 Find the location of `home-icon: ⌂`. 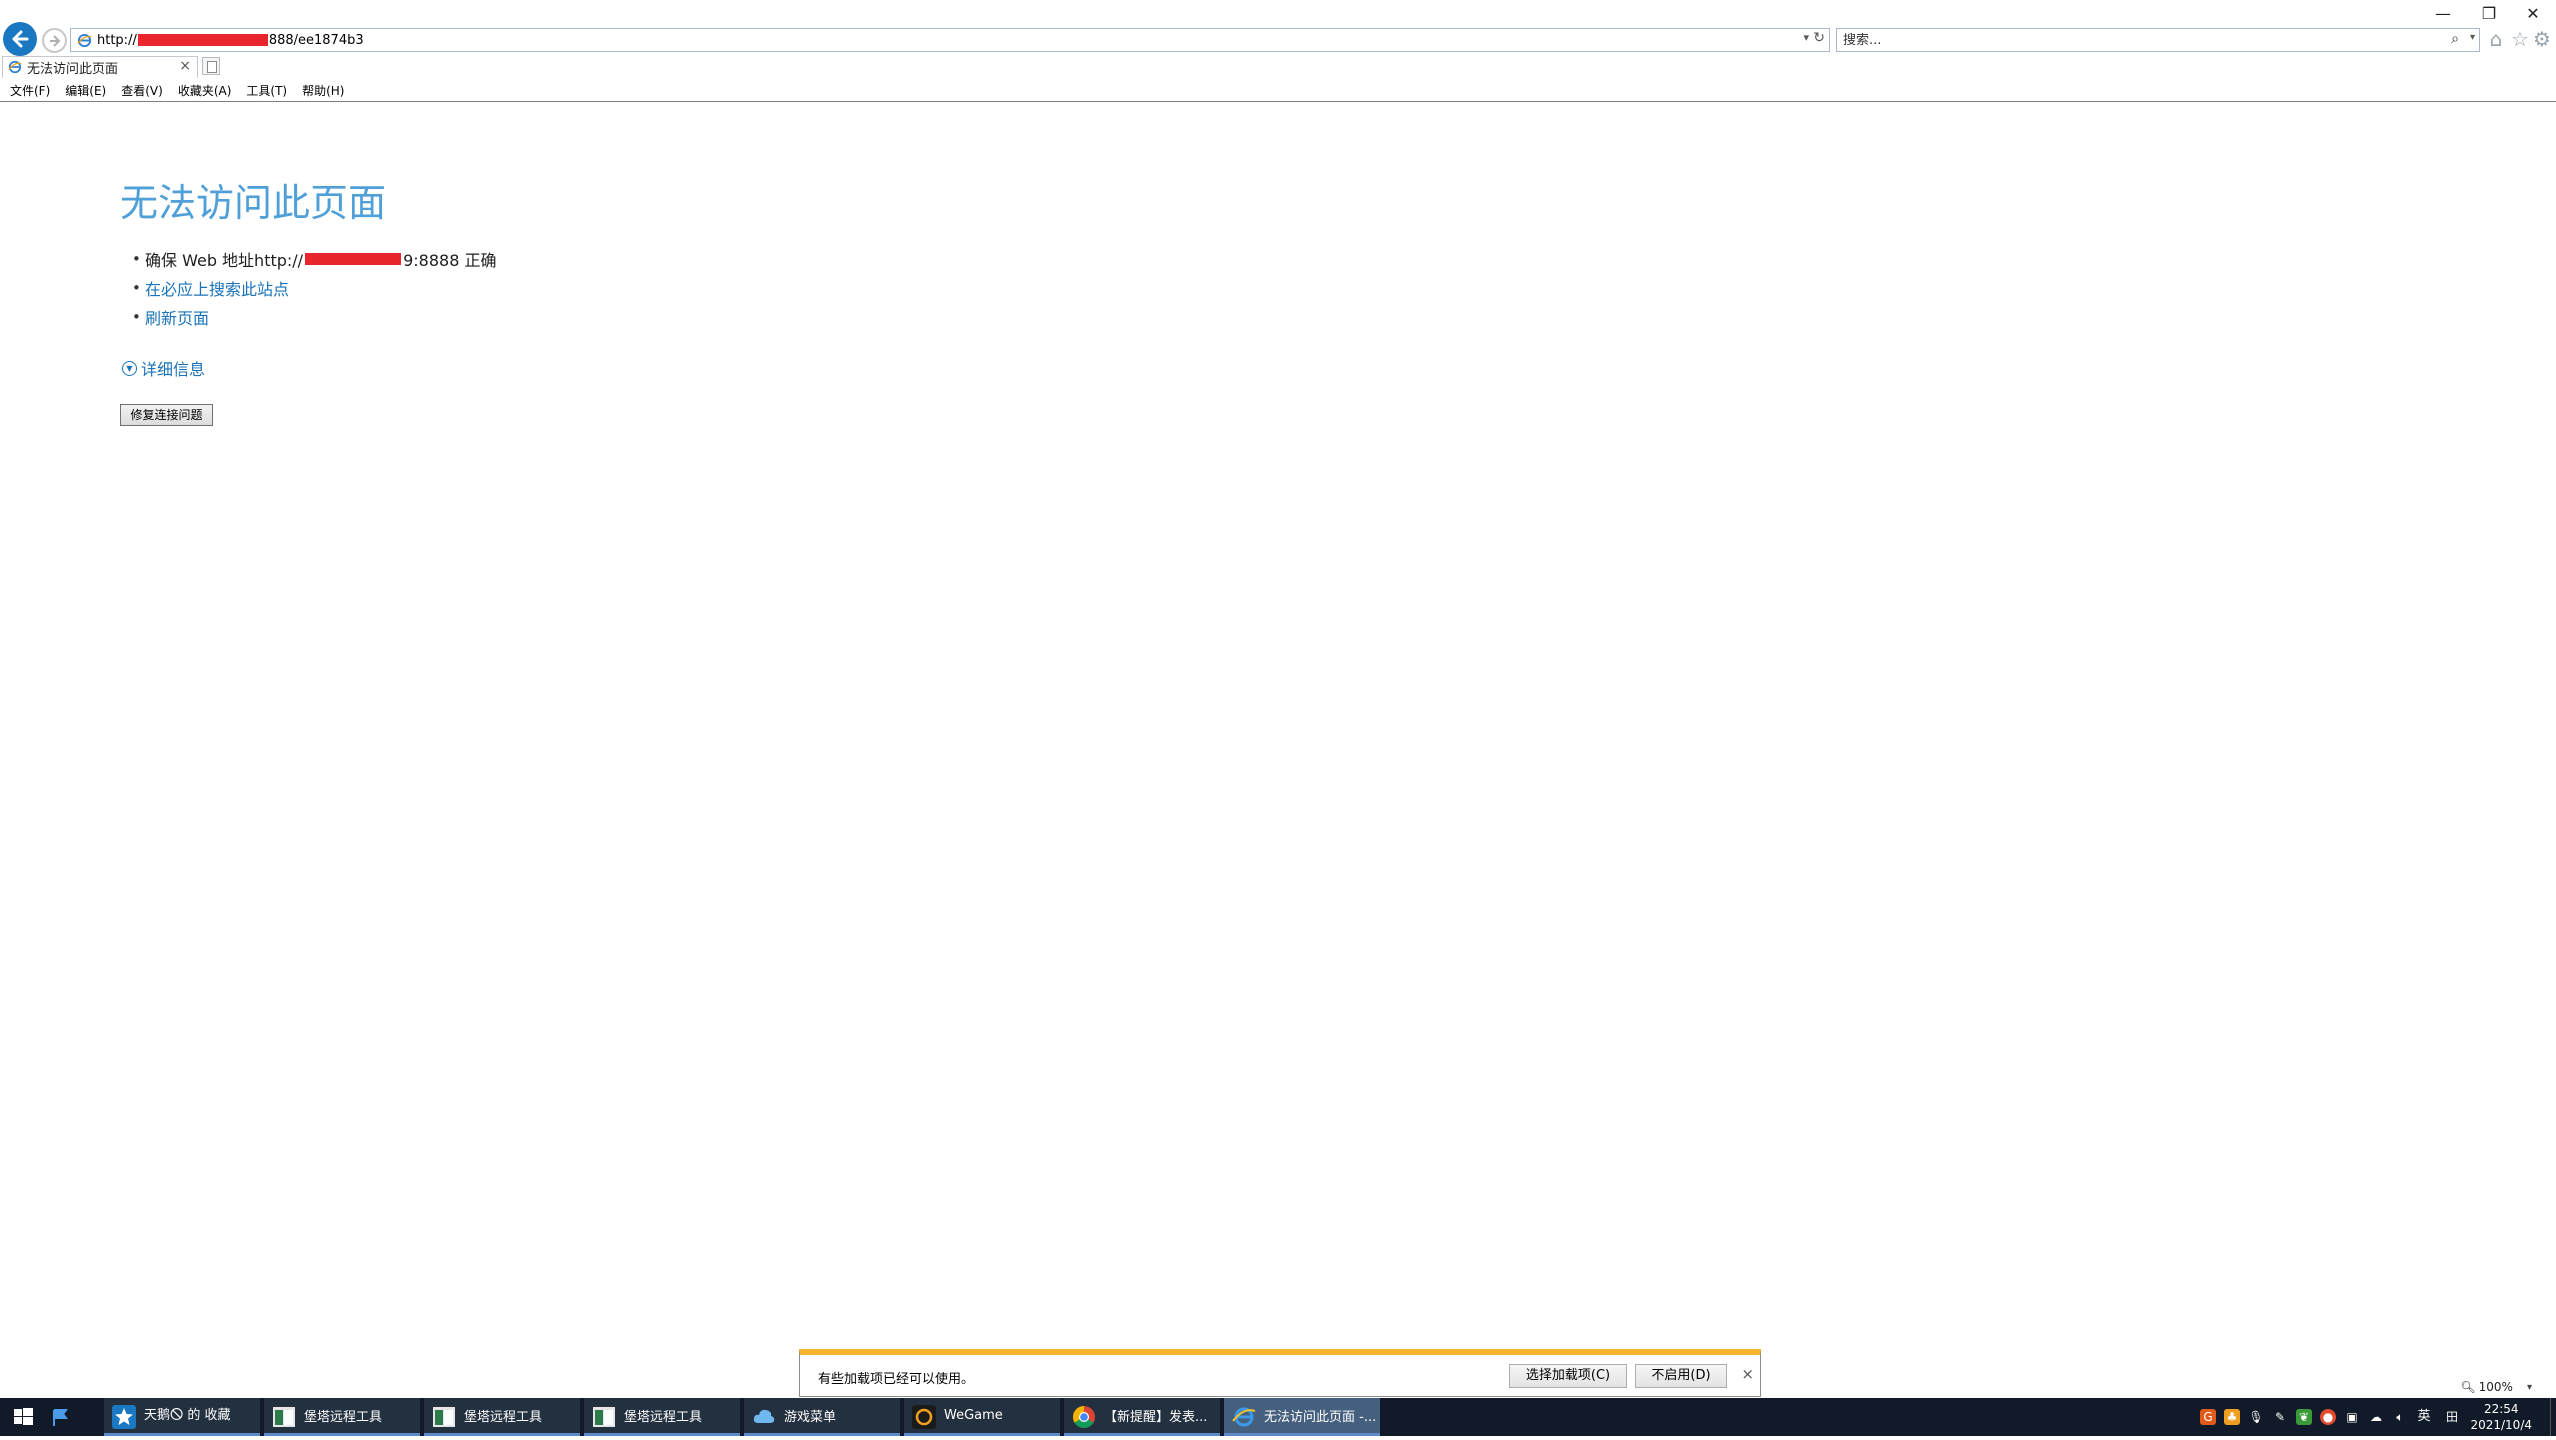

home-icon: ⌂ is located at coordinates (2496, 39).